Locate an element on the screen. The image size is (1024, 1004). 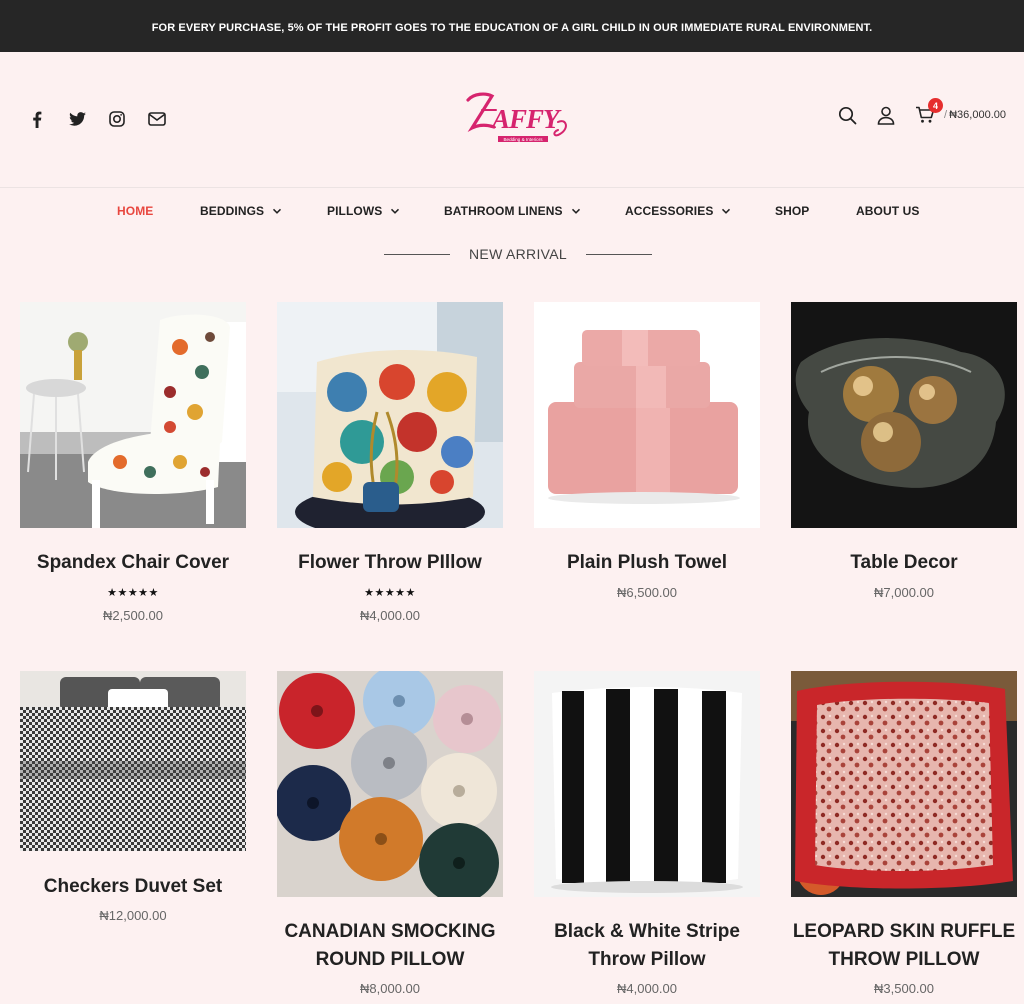
product-image-plush-towel is located at coordinates (647, 415).